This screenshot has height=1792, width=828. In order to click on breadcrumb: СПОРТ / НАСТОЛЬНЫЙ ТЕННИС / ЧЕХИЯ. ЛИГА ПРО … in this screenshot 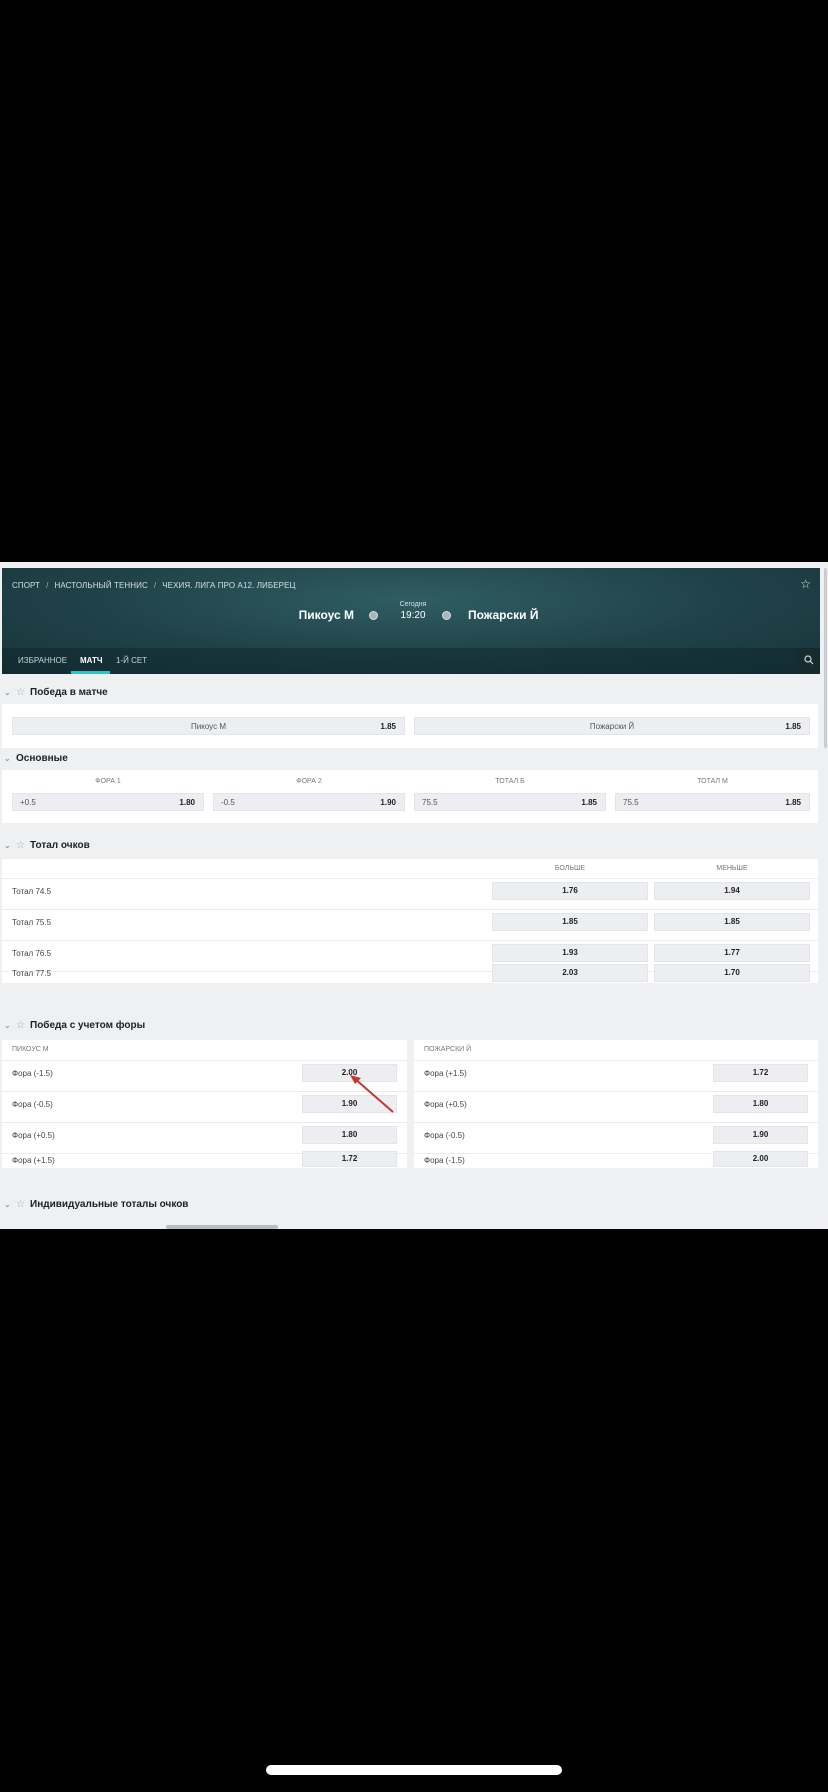, I will do `click(154, 585)`.